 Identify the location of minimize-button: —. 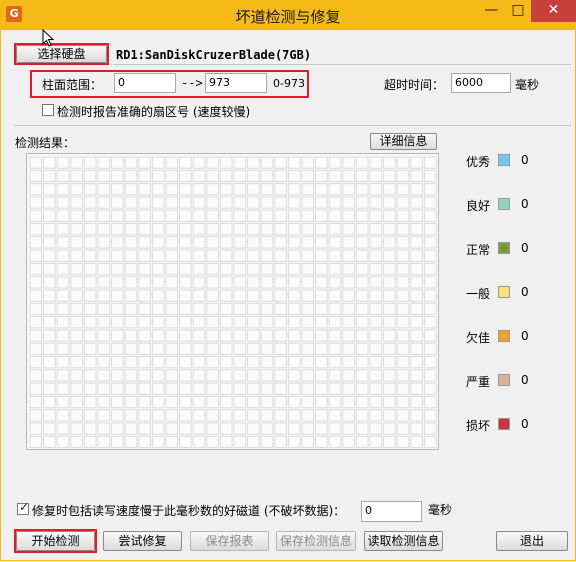
(491, 11).